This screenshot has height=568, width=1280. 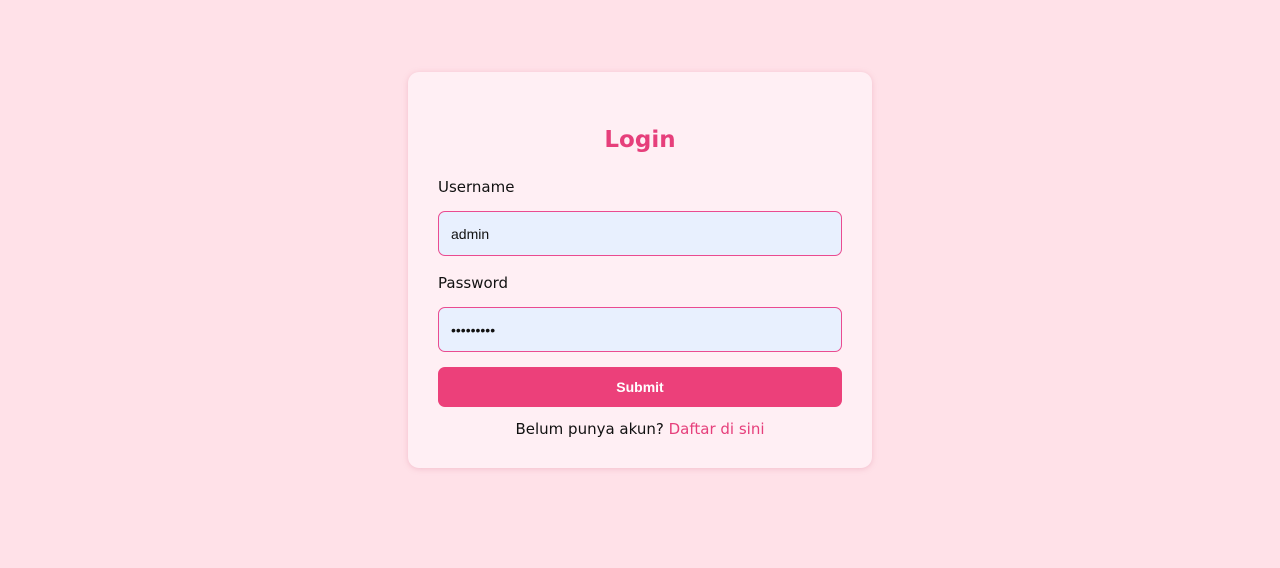 What do you see at coordinates (473, 283) in the screenshot?
I see `password-label: Password` at bounding box center [473, 283].